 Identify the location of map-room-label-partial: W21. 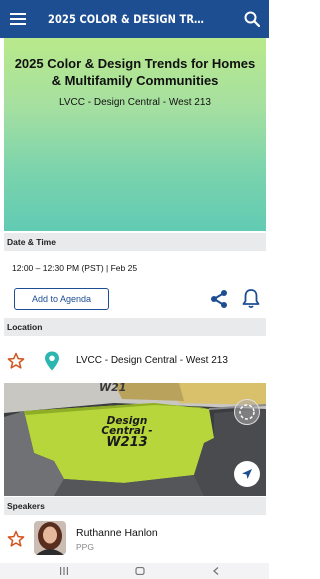
(113, 388).